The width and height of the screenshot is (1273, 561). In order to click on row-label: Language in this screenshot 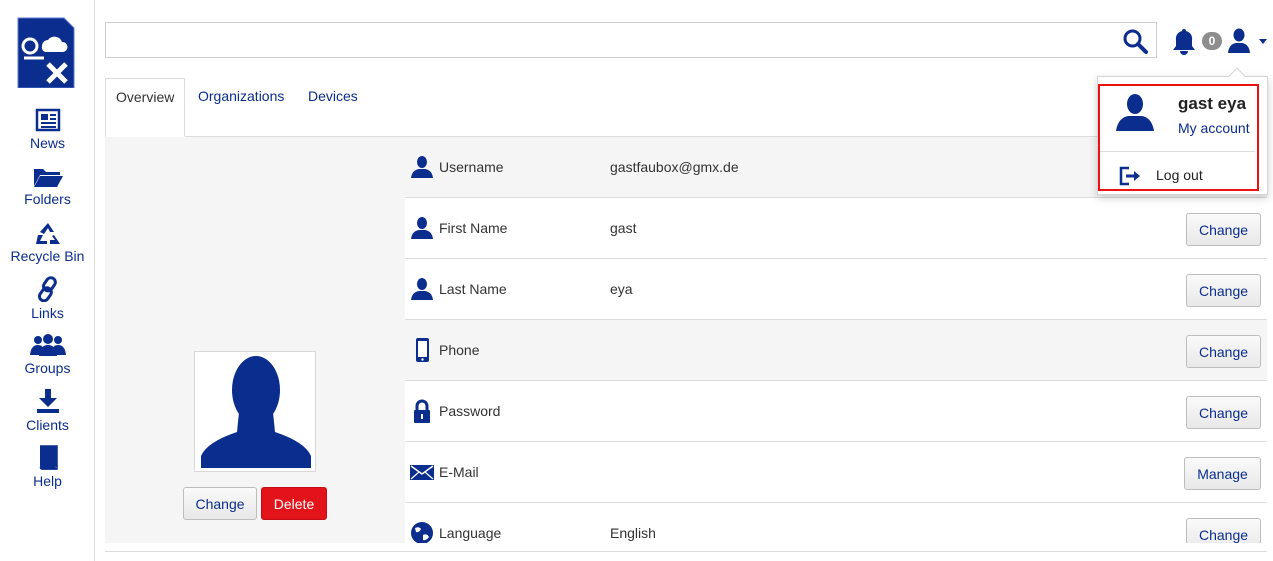, I will do `click(470, 533)`.